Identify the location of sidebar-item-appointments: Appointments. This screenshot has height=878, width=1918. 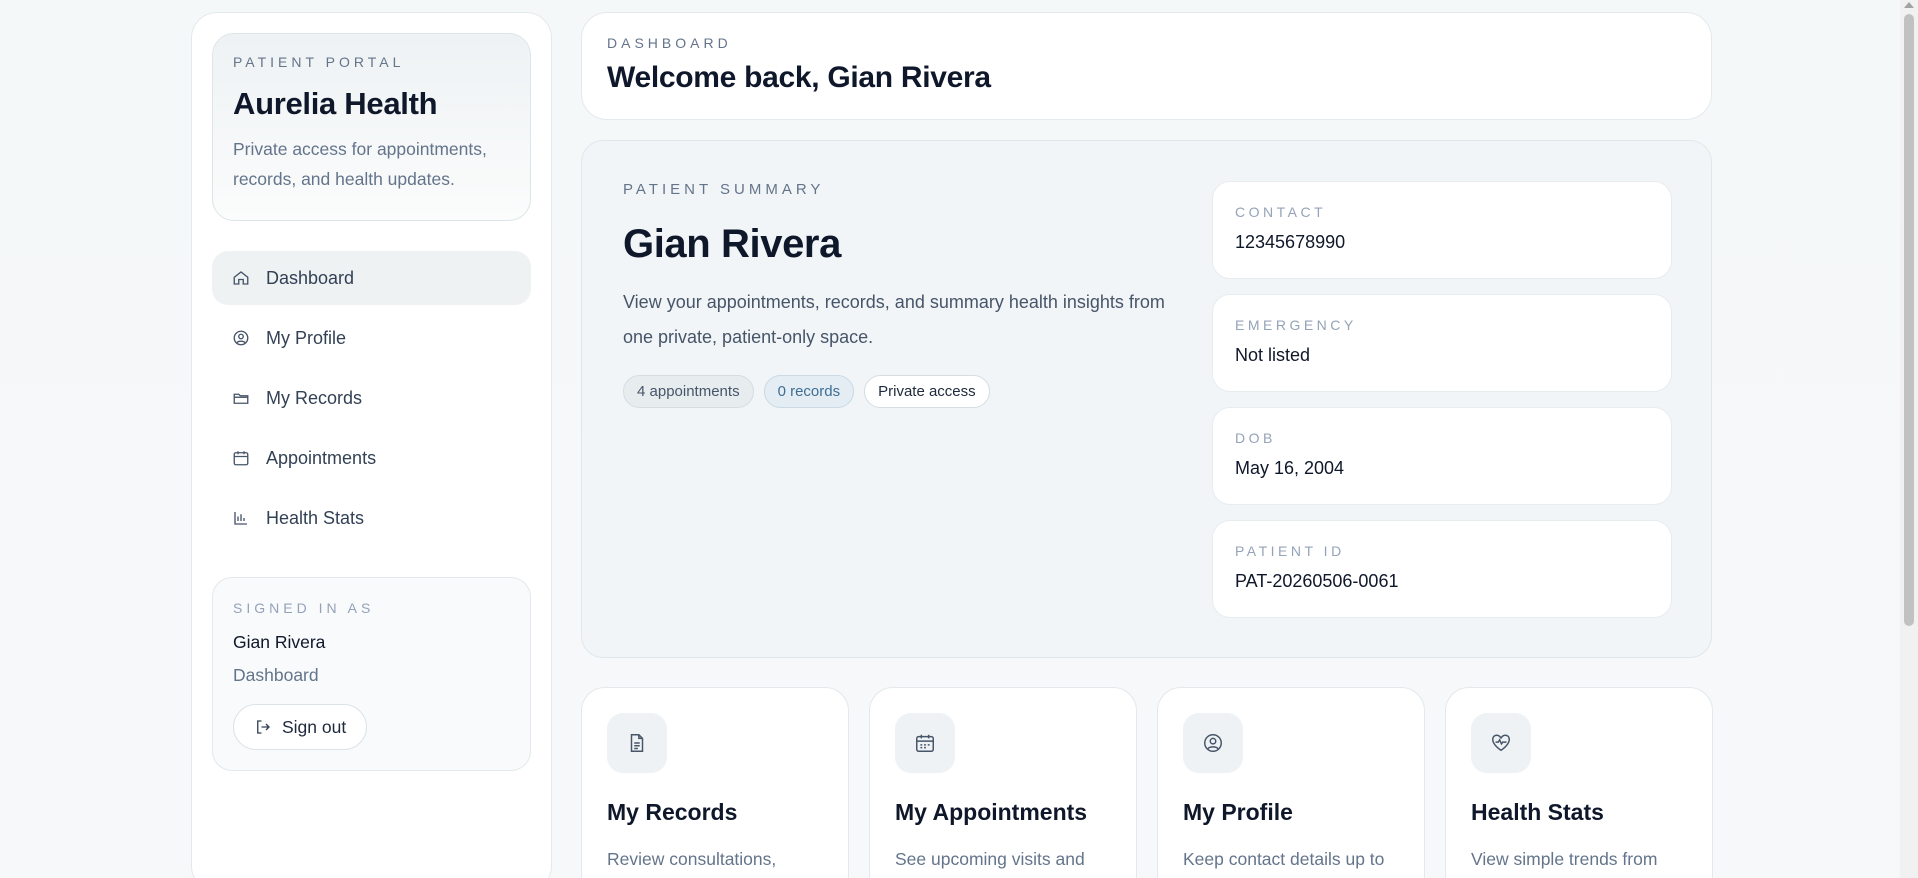
(371, 458).